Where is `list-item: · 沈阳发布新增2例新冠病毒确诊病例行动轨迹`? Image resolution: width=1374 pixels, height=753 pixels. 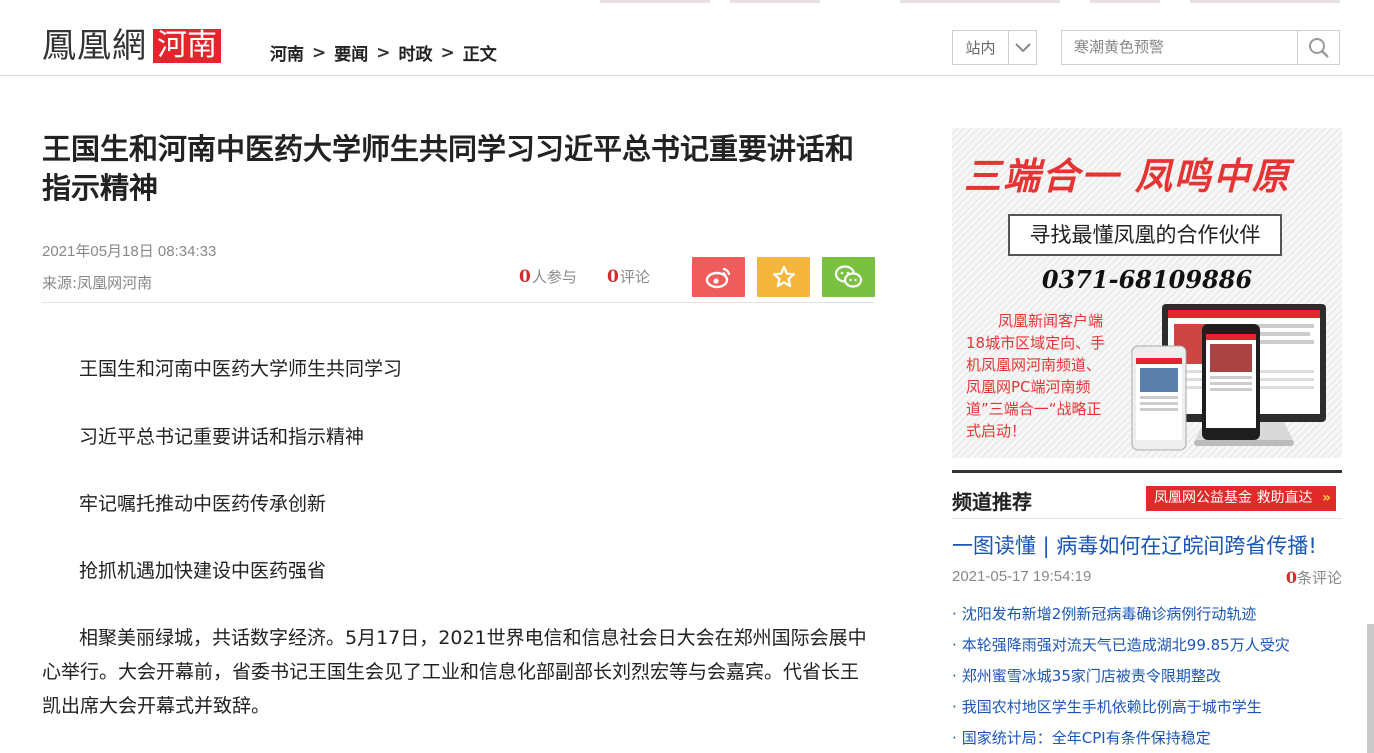
list-item: · 沈阳发布新增2例新冠病毒确诊病例行动轨迹 is located at coordinates (1147, 614).